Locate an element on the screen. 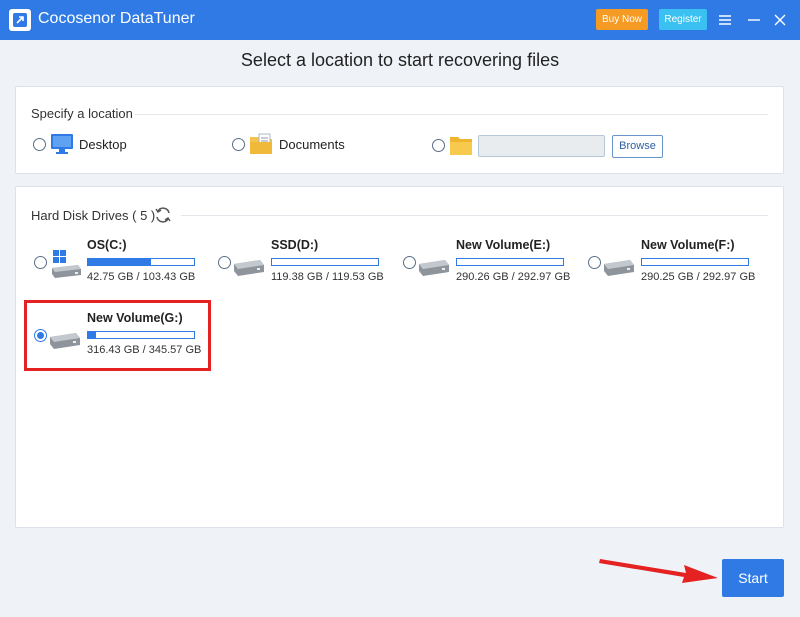 Image resolution: width=800 pixels, height=617 pixels. drive-c-usage-bar is located at coordinates (141, 262).